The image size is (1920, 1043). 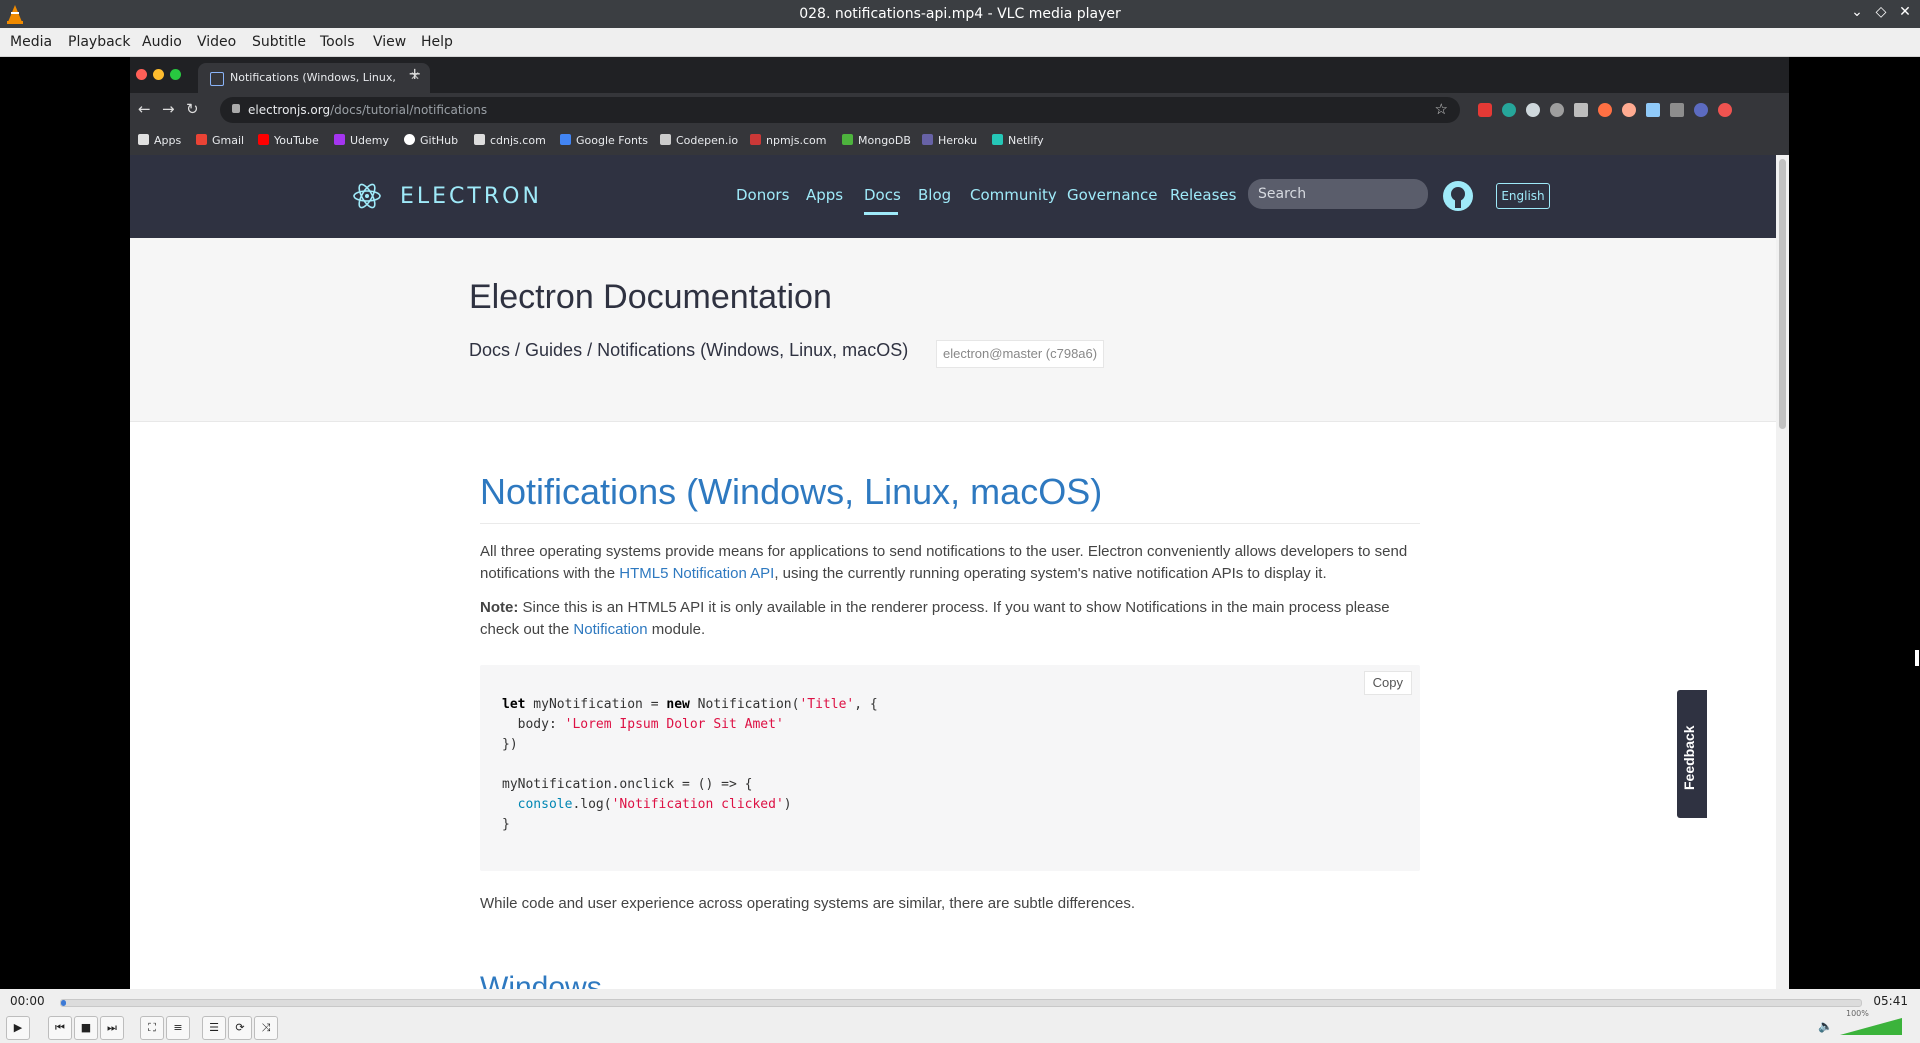 I want to click on close-icon: ✕, so click(x=1905, y=12).